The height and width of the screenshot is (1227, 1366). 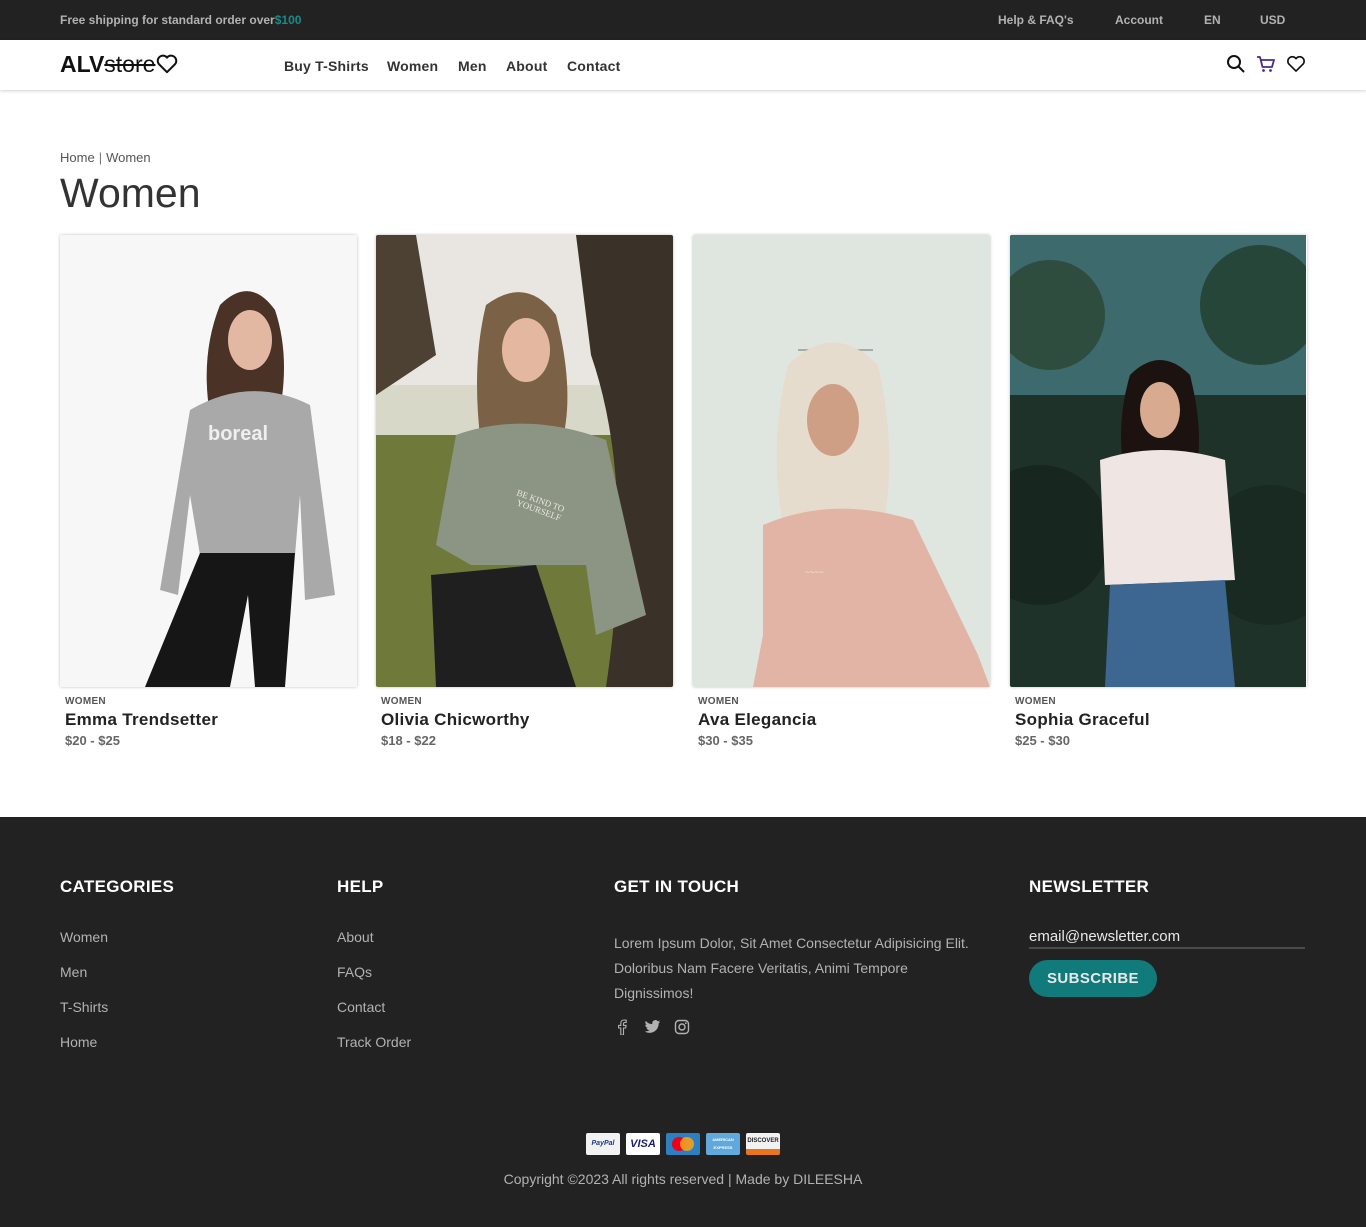 I want to click on nav-buy-tshirts: Buy T-Shirts, so click(x=326, y=66).